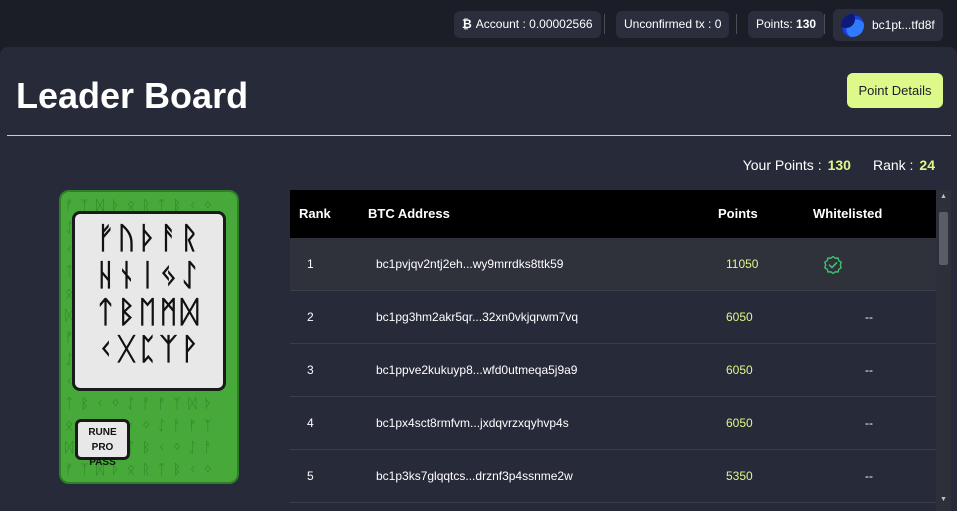  I want to click on card-badge-line: RUNE PRO, so click(102, 440).